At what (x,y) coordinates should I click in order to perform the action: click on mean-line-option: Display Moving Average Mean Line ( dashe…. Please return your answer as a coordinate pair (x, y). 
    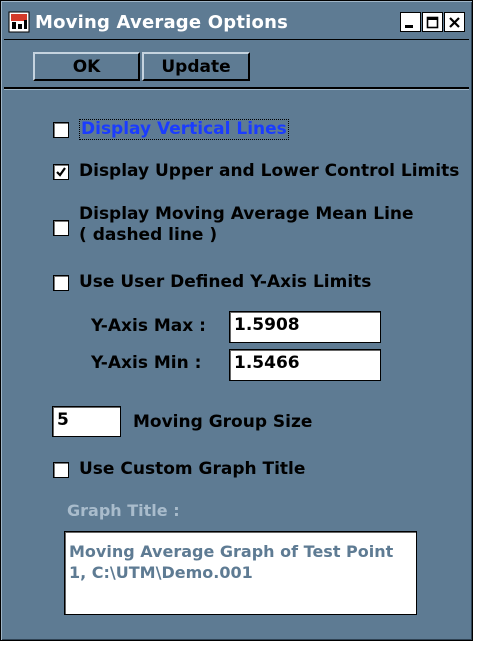
    Looking at the image, I should click on (233, 225).